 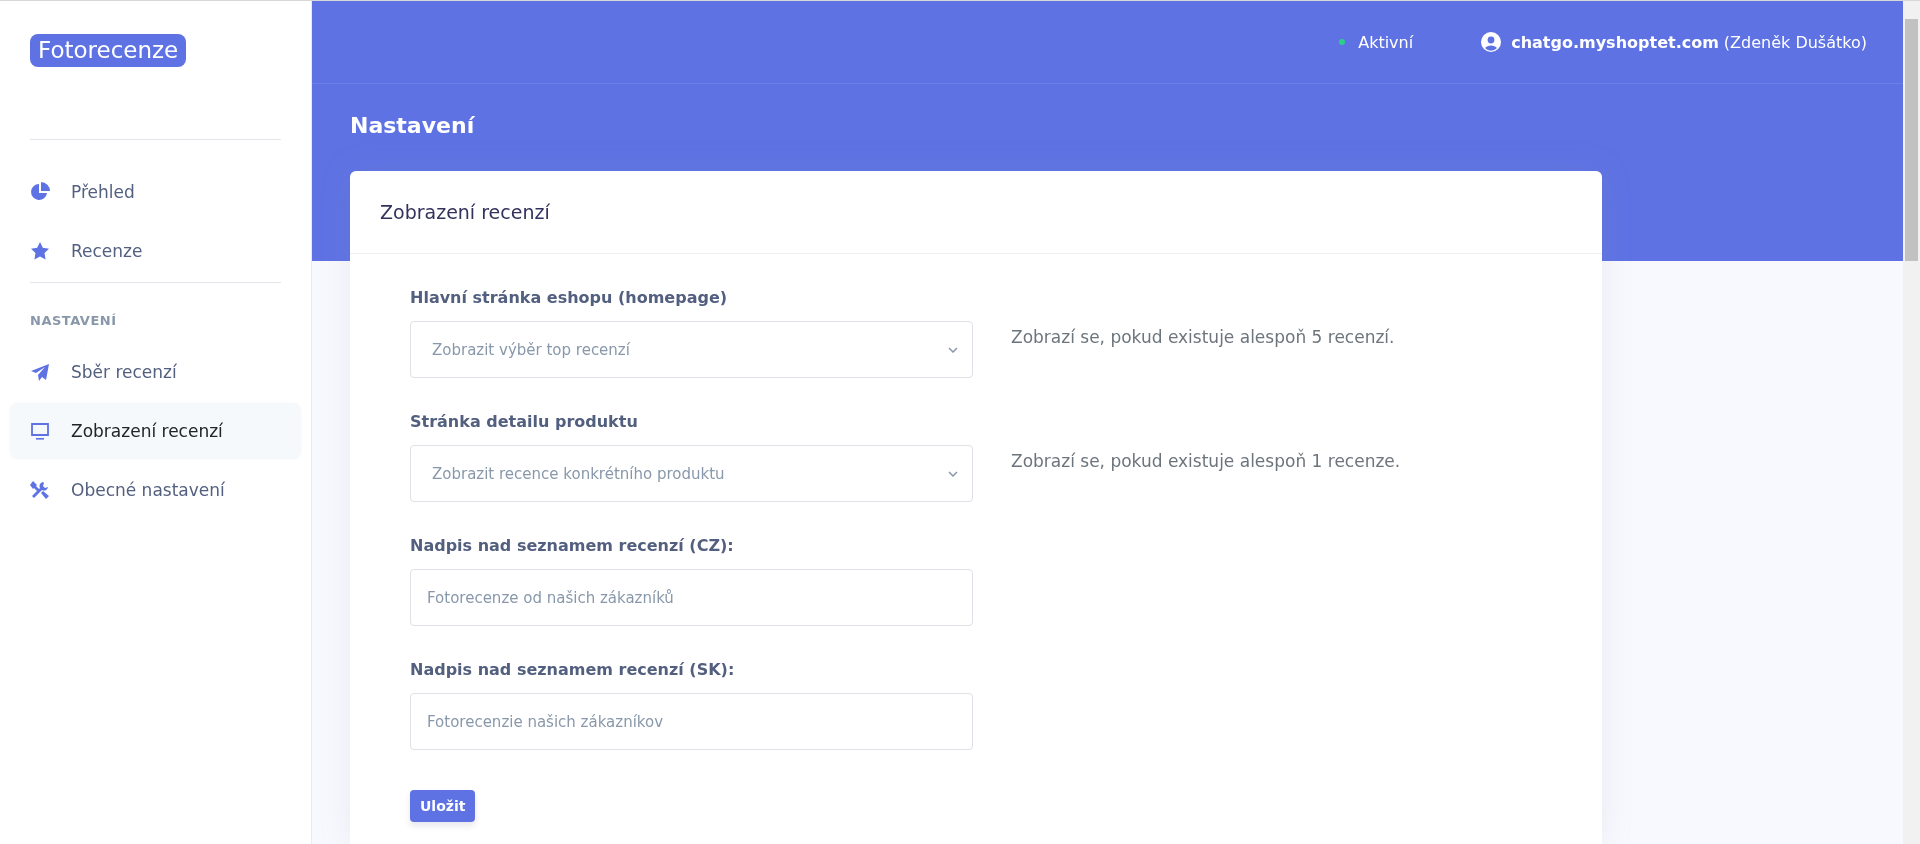 I want to click on field-label: Hlavní stránka eshopu (homepage), so click(x=569, y=297).